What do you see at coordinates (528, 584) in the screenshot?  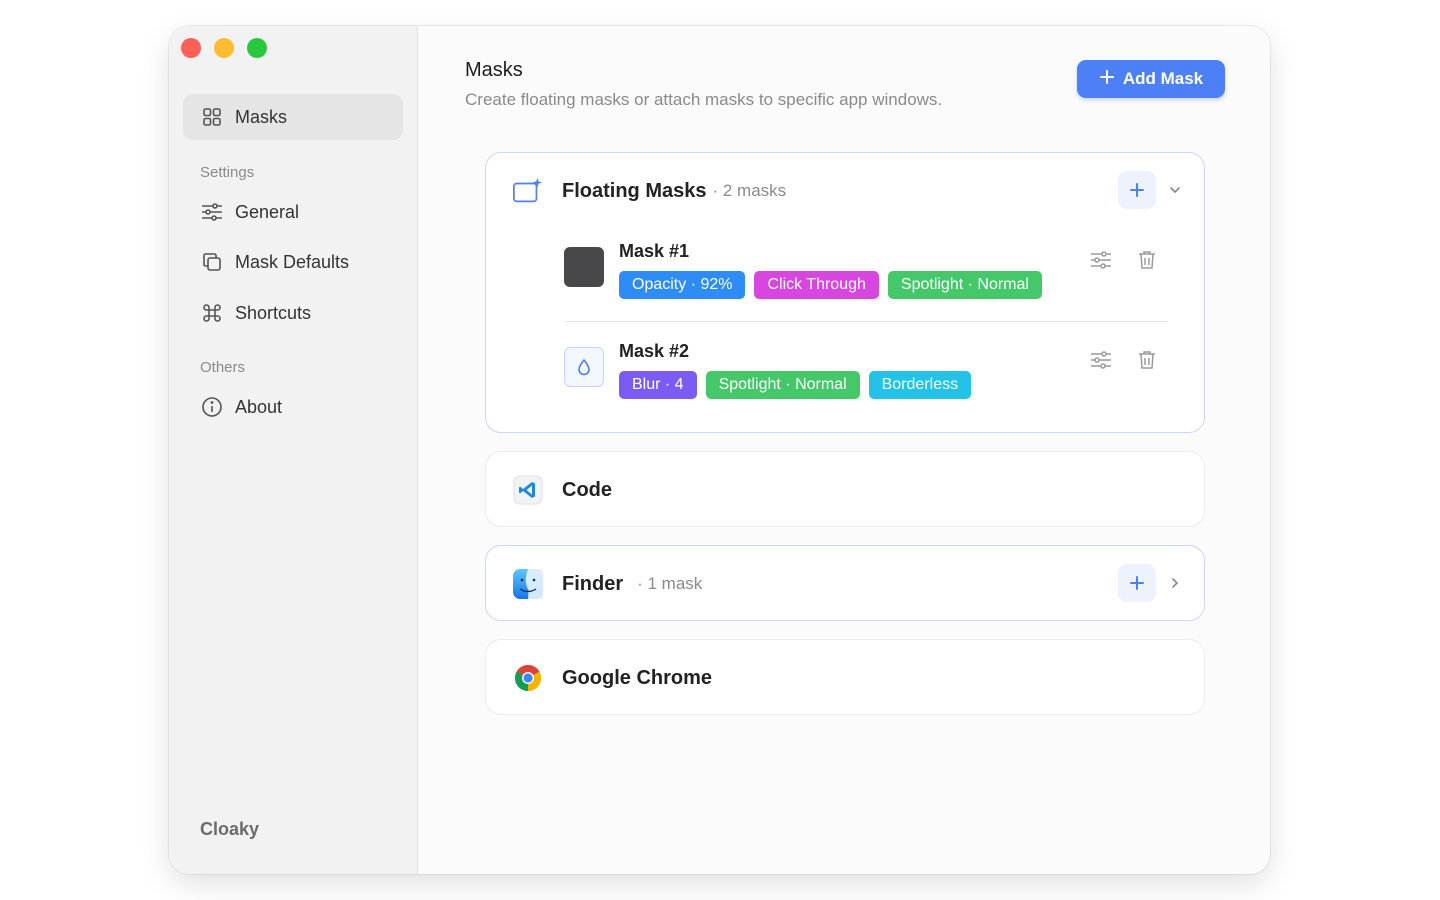 I see `finder-icon` at bounding box center [528, 584].